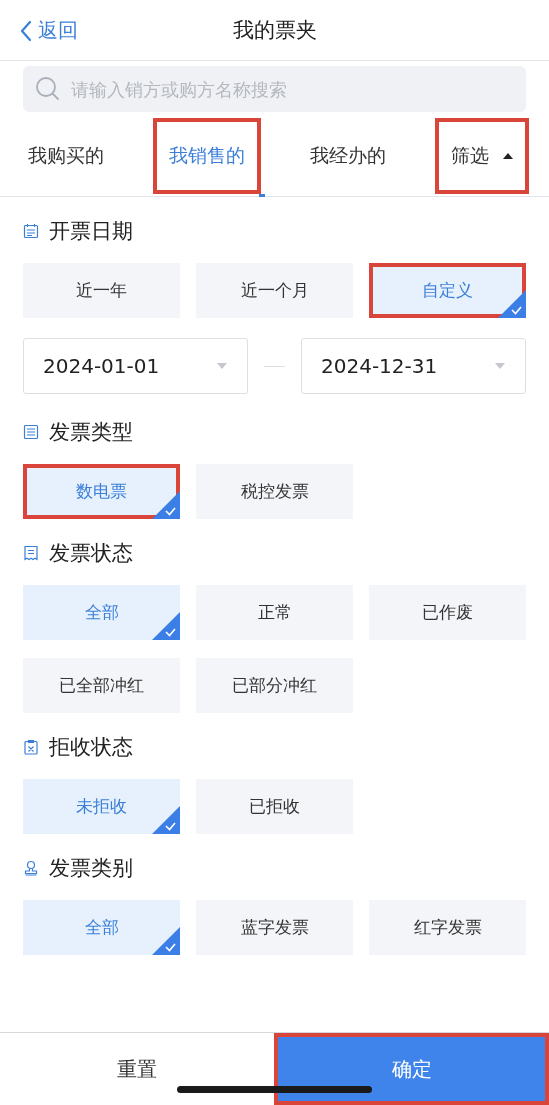  Describe the element at coordinates (31, 553) in the screenshot. I see `receipt-icon` at that location.